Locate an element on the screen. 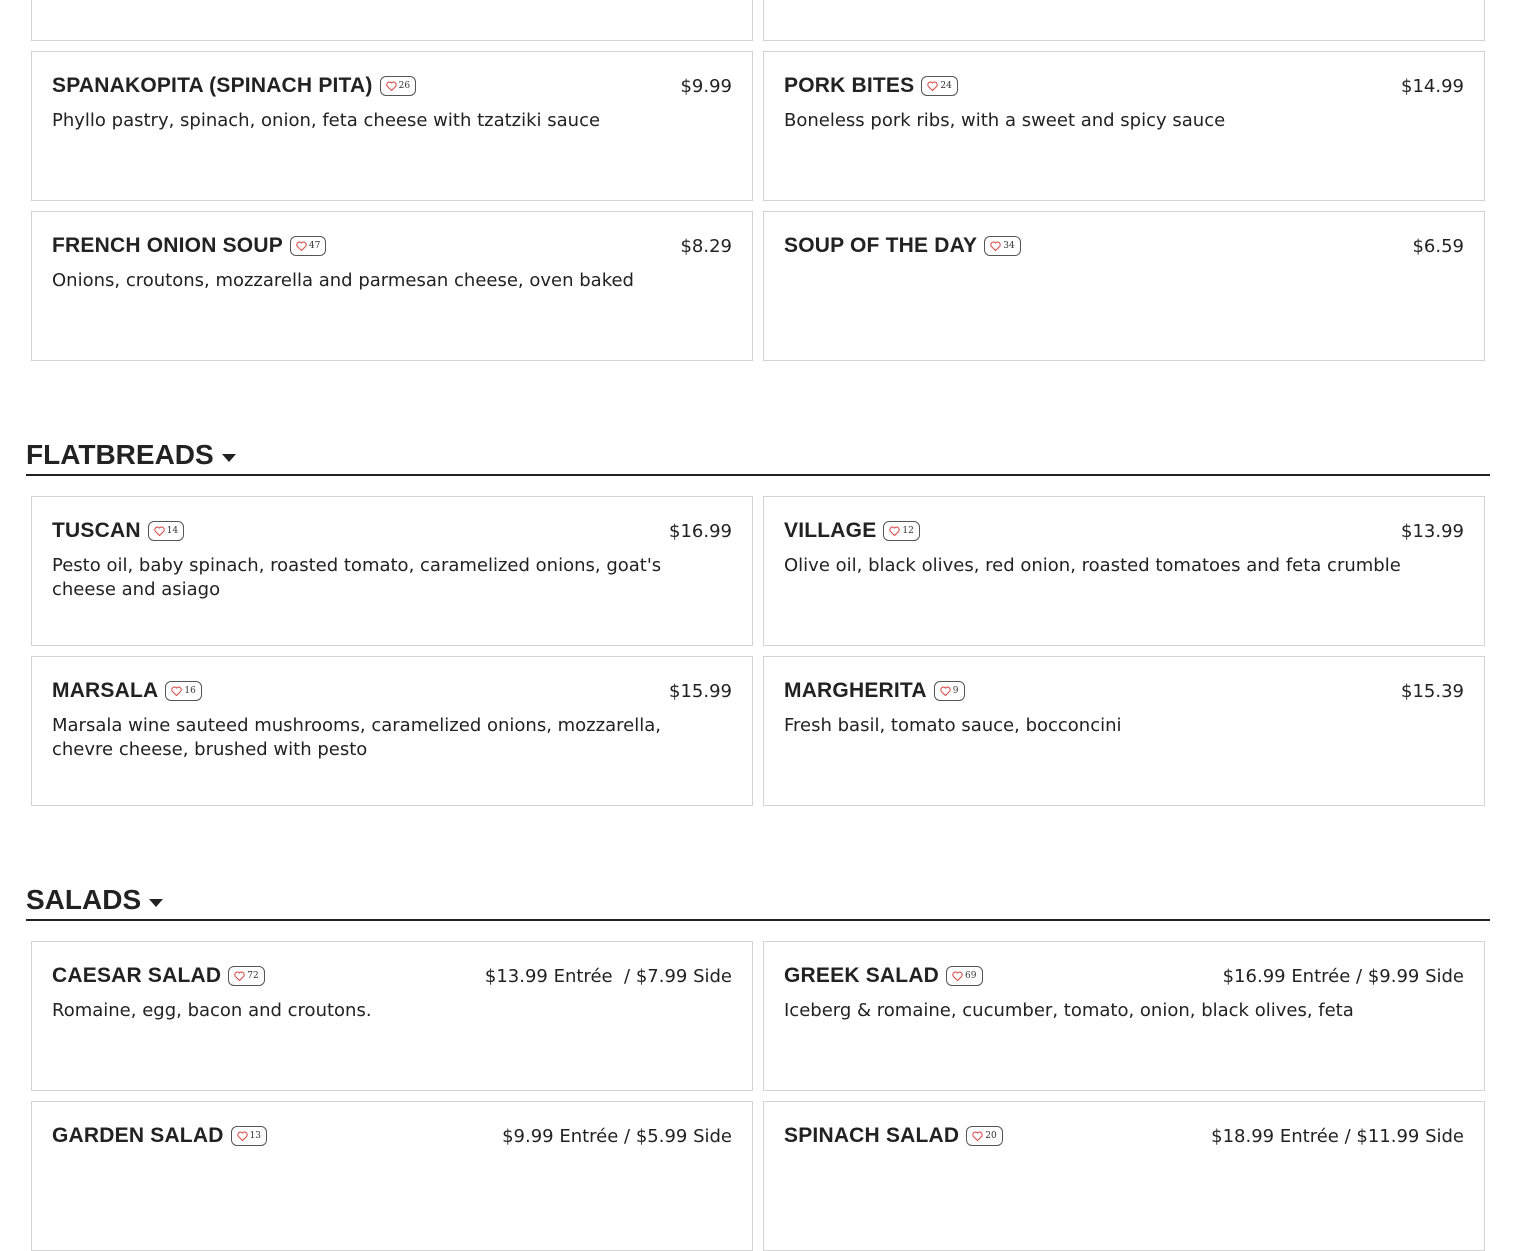 The image size is (1530, 1251). like-count: 16 is located at coordinates (190, 691).